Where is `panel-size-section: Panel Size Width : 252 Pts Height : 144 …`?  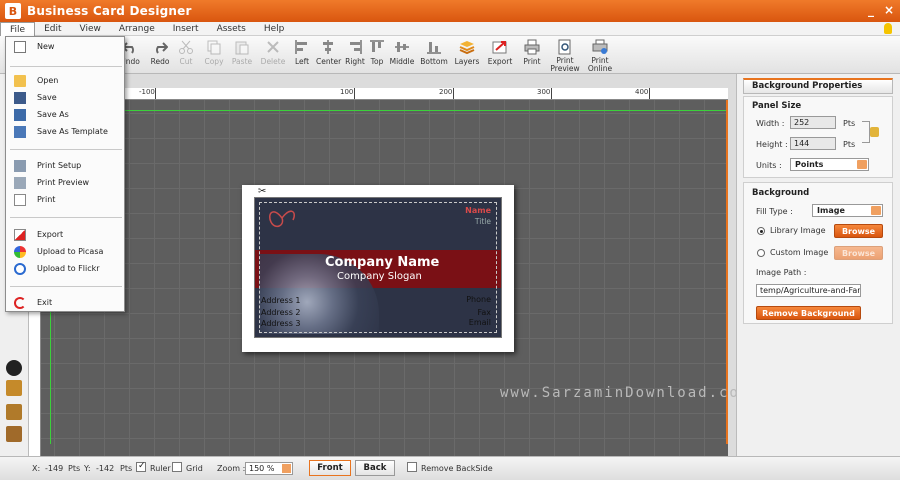
panel-size-section: Panel Size Width : 252 Pts Height : 144 … is located at coordinates (818, 137).